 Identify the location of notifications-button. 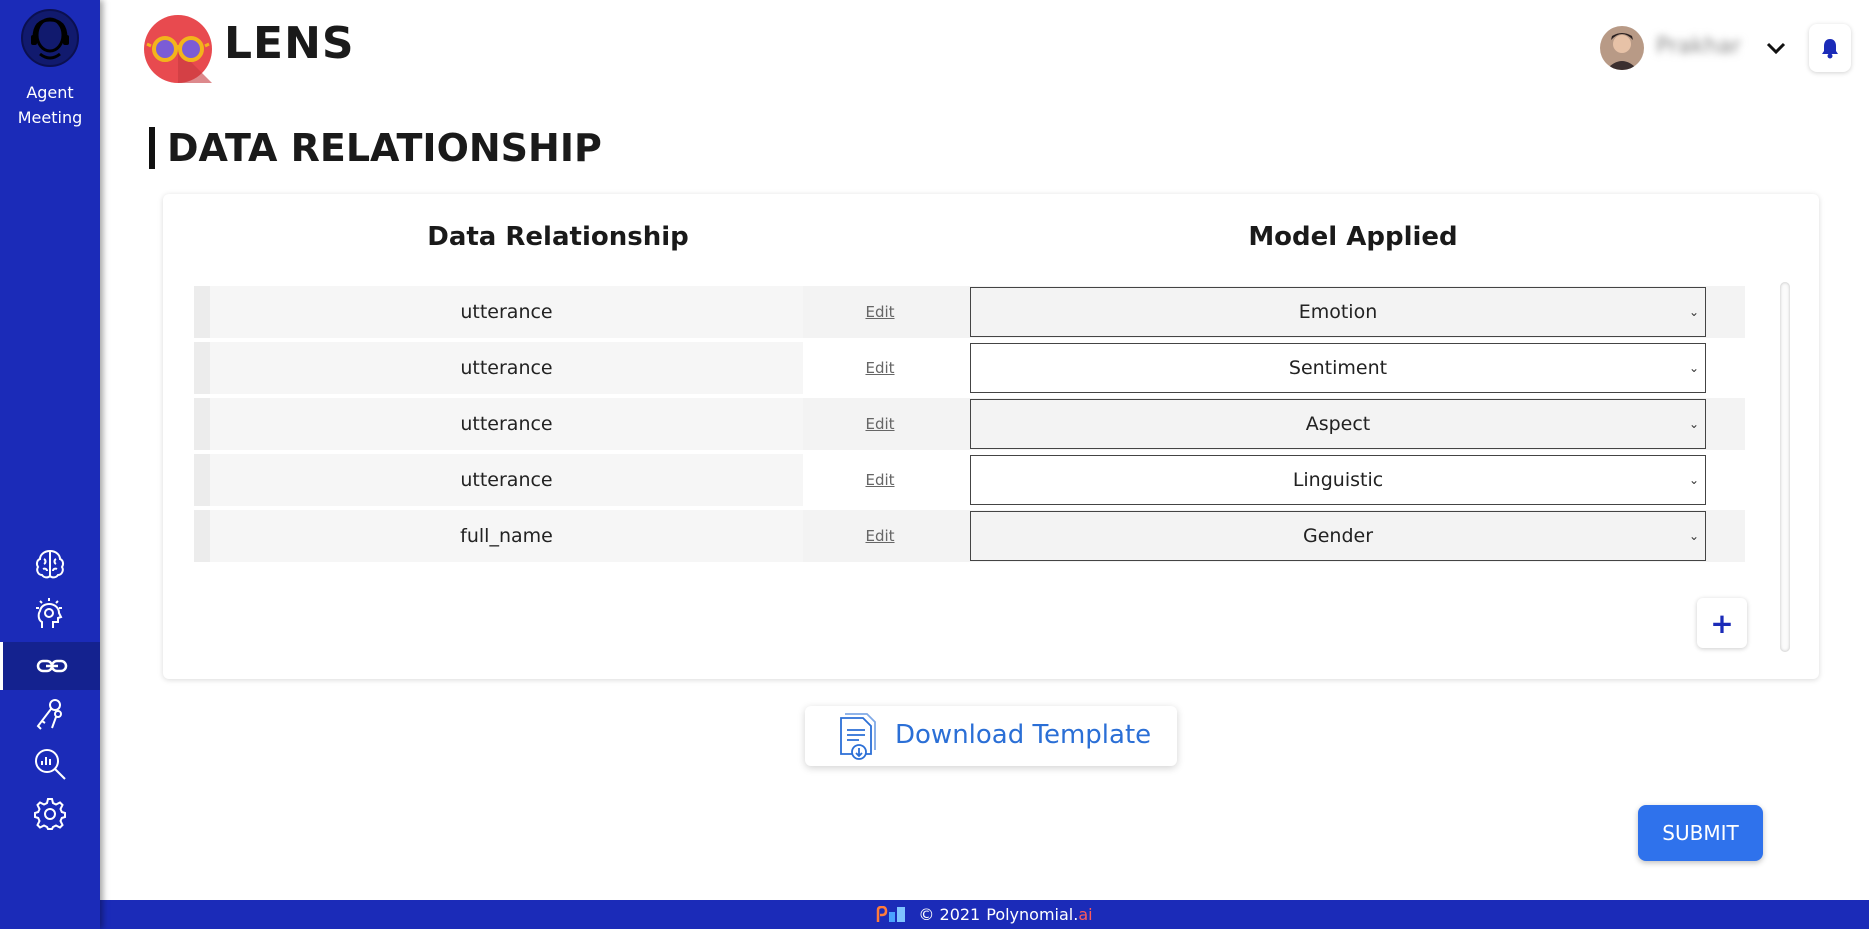
(1830, 48).